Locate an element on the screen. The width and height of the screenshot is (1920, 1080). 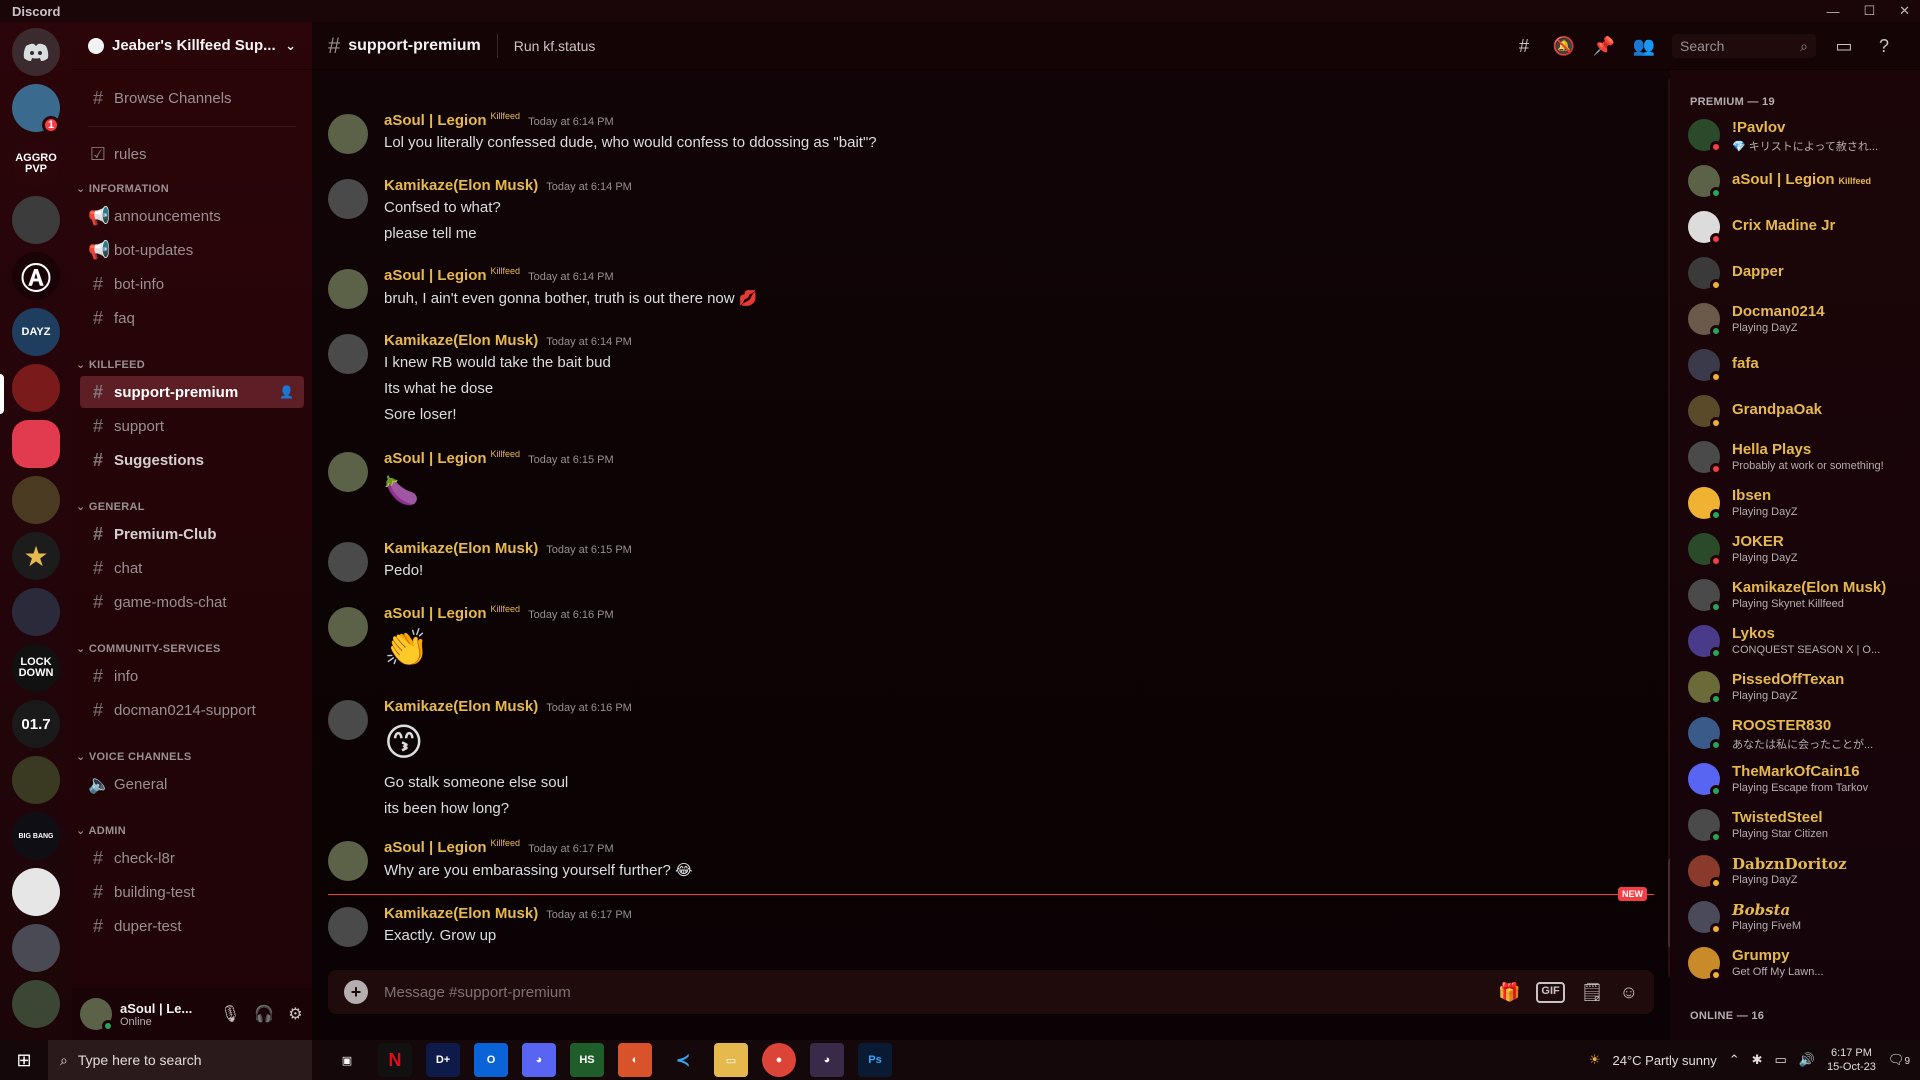
bell-muted-icon: 🔕 is located at coordinates (1564, 46).